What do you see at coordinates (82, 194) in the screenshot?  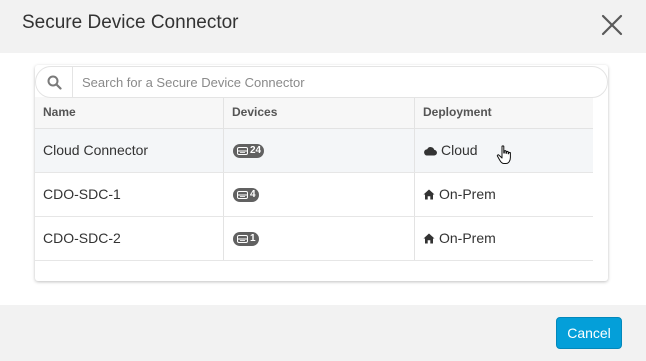 I see `connector-name: CDO-SDC-1` at bounding box center [82, 194].